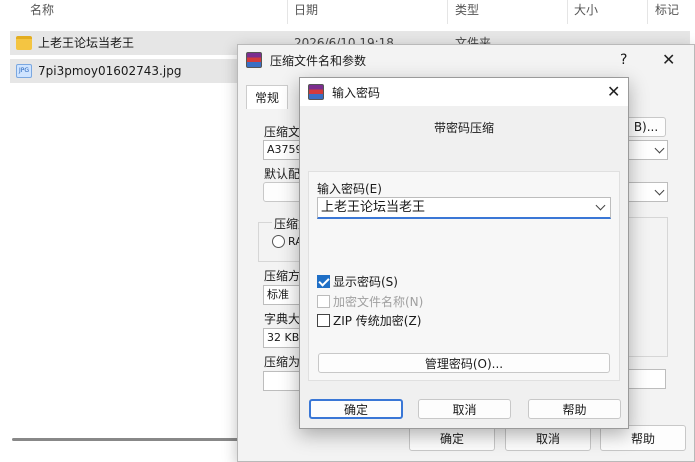  What do you see at coordinates (586, 11) in the screenshot?
I see `column-header-size: 大小` at bounding box center [586, 11].